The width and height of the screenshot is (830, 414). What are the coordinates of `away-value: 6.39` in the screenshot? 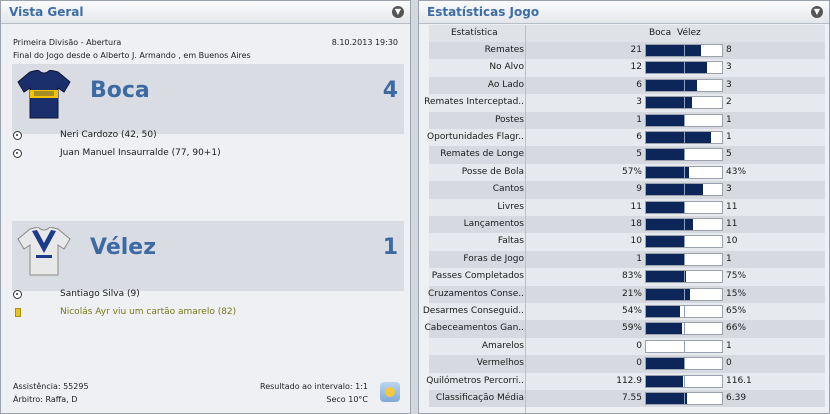 It's located at (736, 398).